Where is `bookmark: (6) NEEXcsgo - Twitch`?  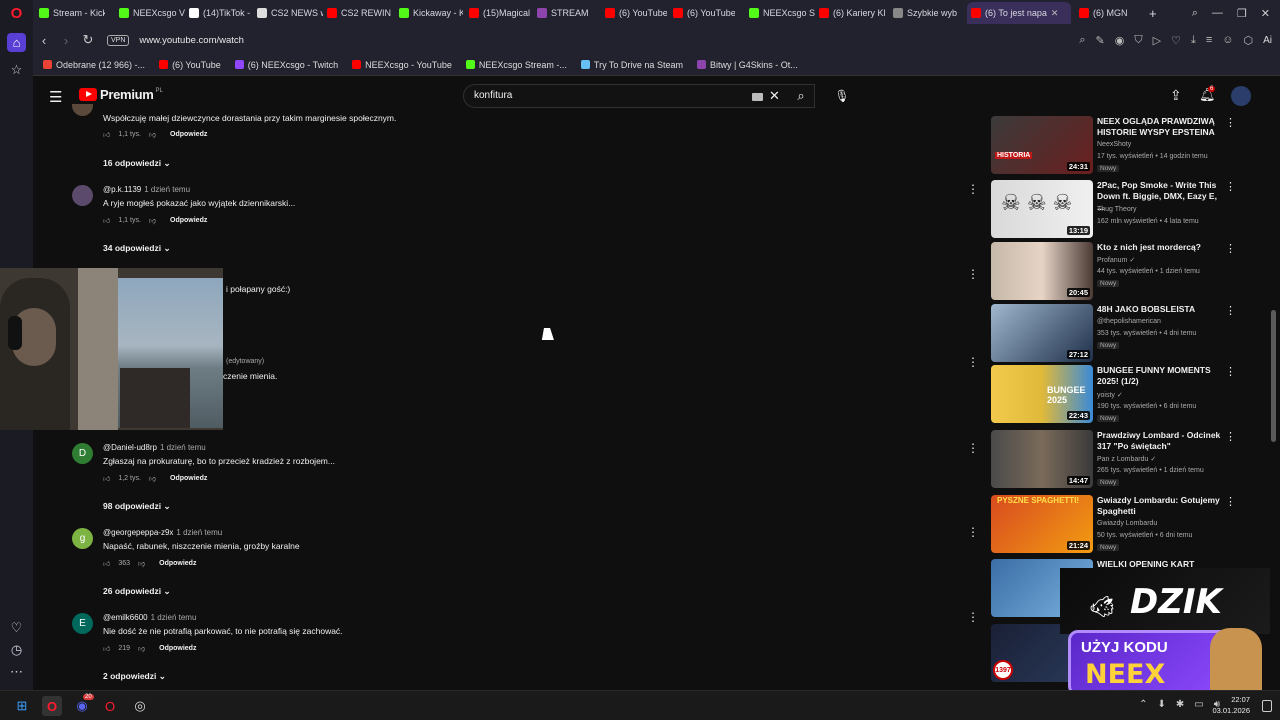
bookmark: (6) NEEXcsgo - Twitch is located at coordinates (286, 65).